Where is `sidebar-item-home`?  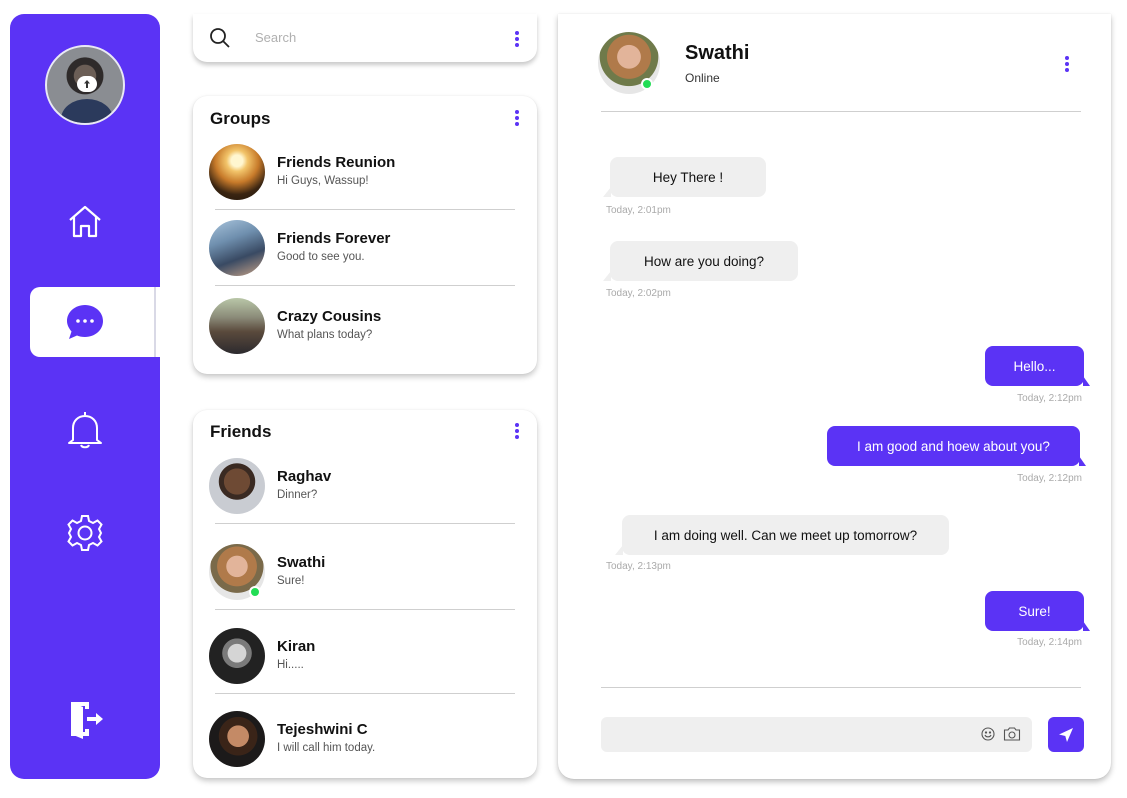 sidebar-item-home is located at coordinates (85, 221).